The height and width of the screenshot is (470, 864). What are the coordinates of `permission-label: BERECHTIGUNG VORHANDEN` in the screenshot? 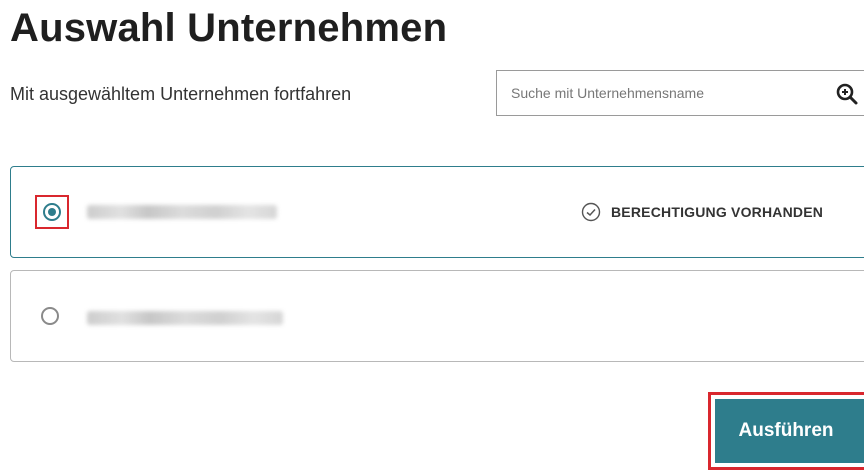 It's located at (717, 212).